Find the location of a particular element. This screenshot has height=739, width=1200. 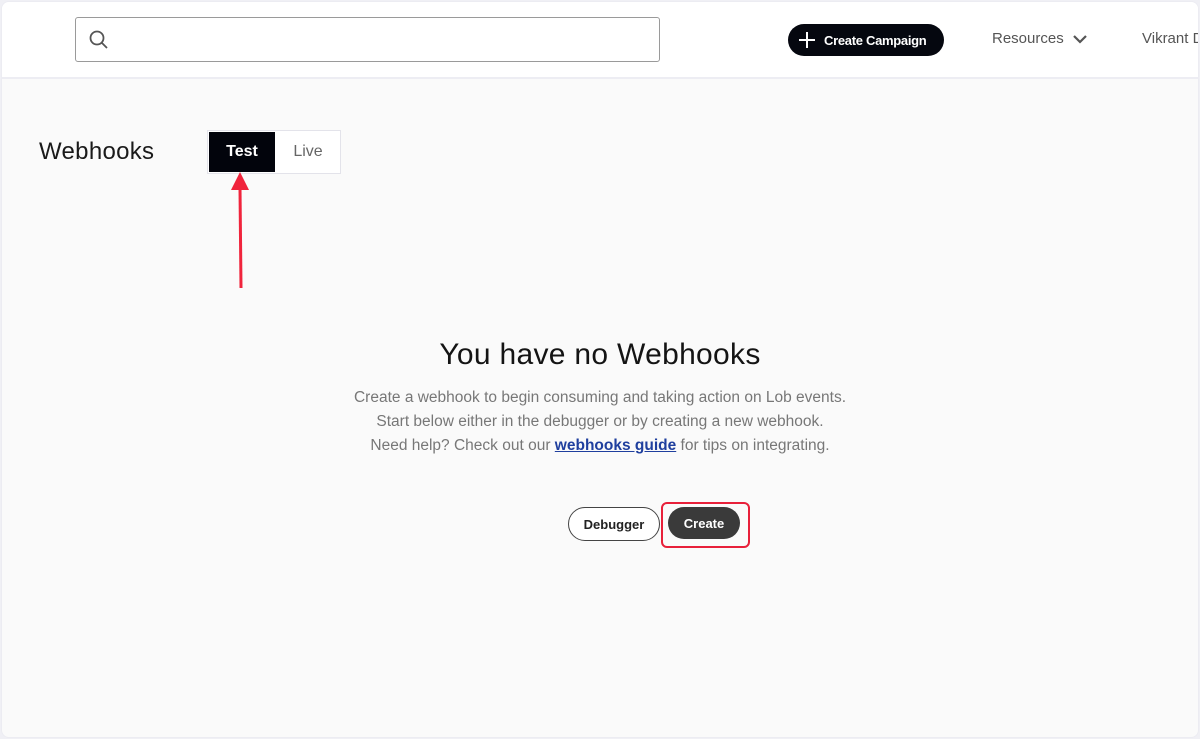

environment-toggle: Test Live is located at coordinates (274, 152).